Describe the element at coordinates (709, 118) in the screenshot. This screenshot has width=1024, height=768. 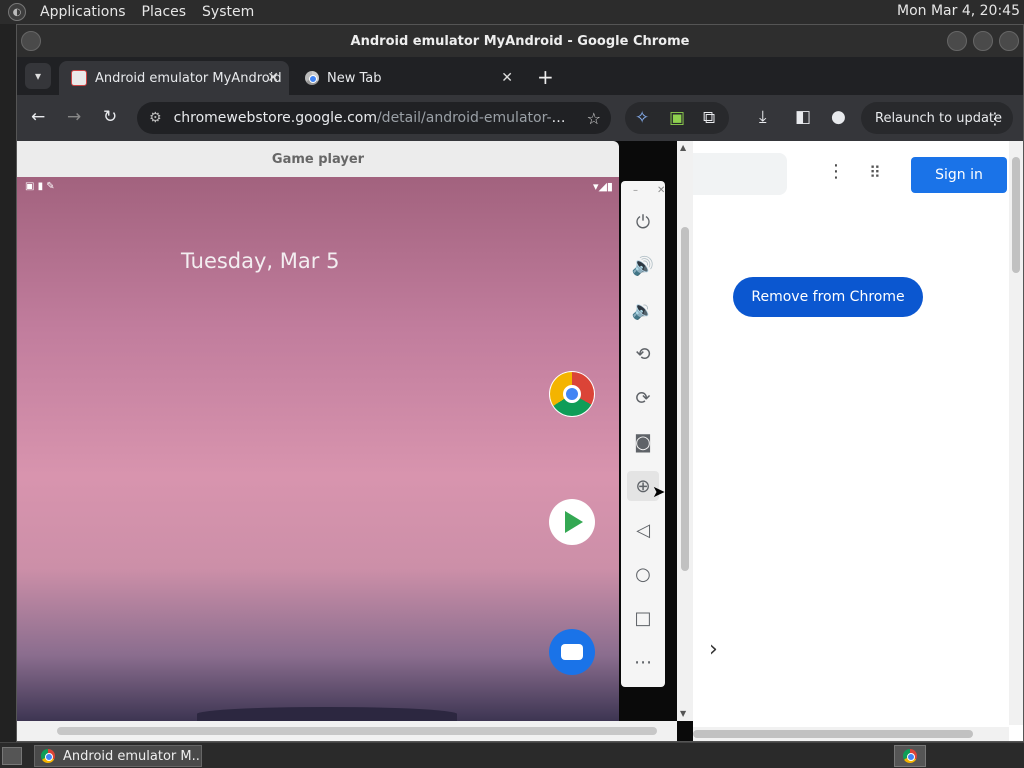
I see `extensions-puzzle-icon: ⧉` at that location.